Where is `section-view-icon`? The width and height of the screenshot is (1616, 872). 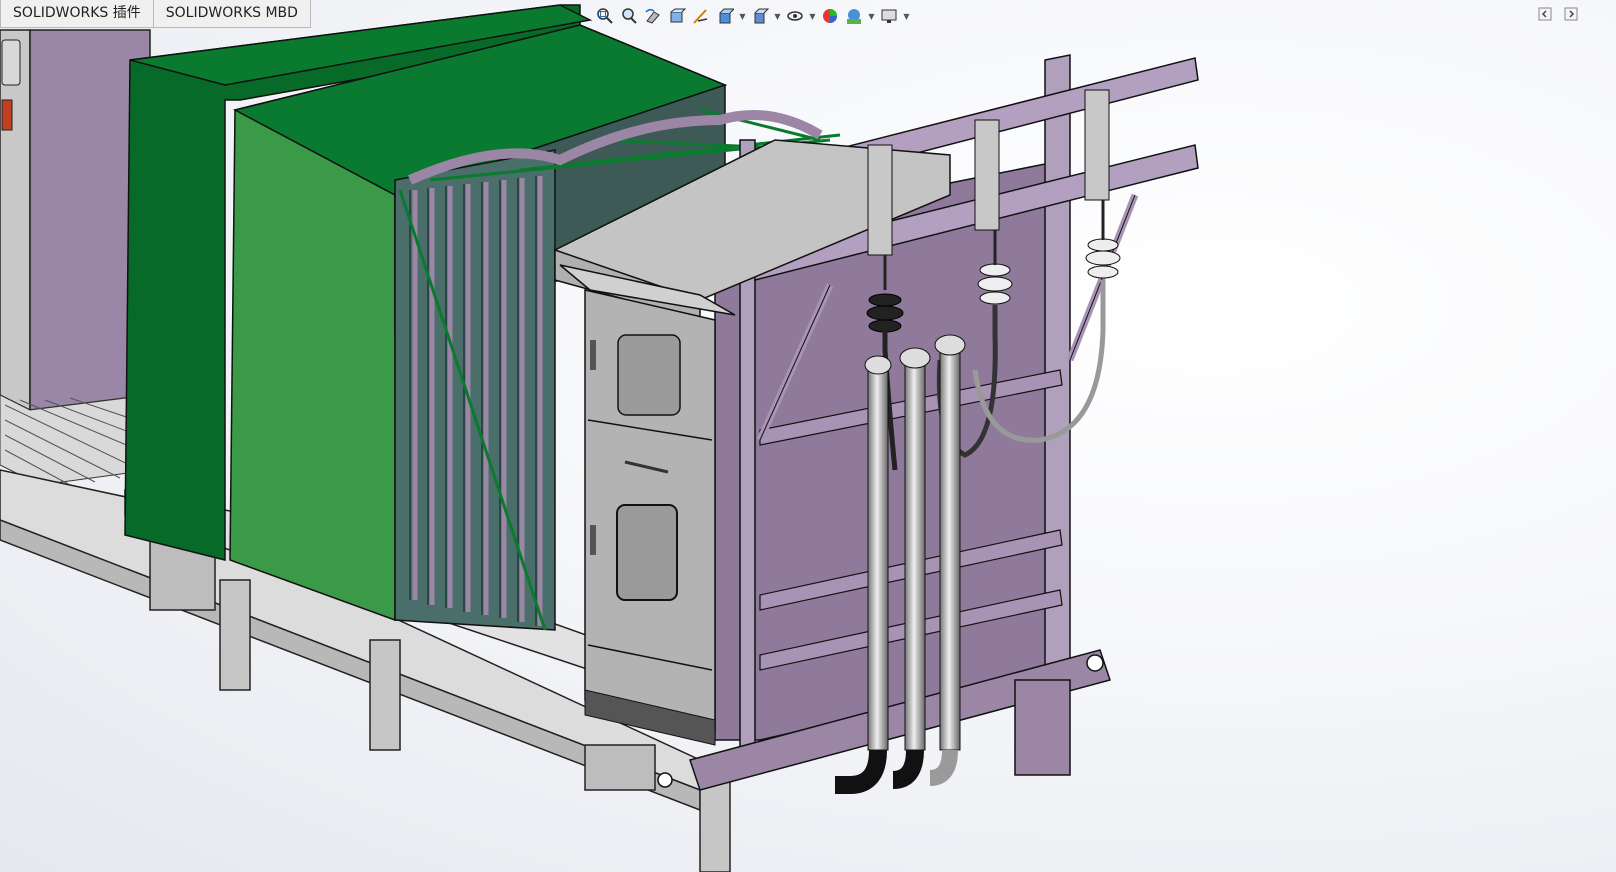
section-view-icon is located at coordinates (677, 16).